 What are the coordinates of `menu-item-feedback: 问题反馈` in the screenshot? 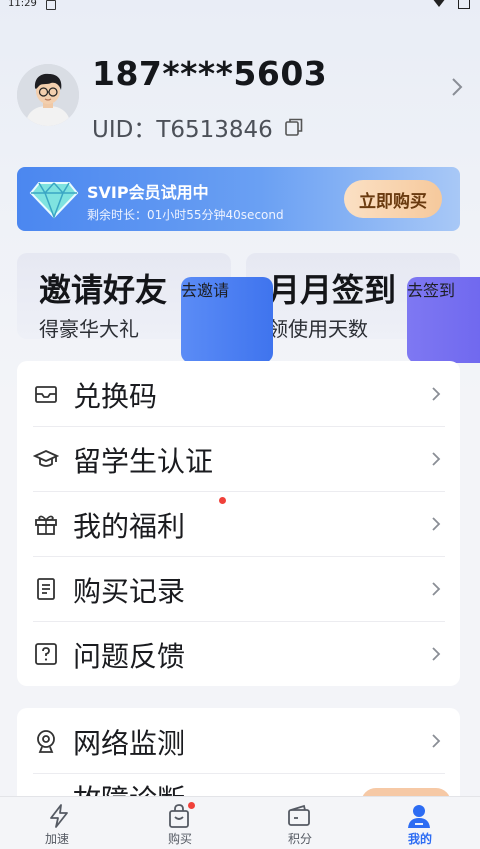 It's located at (239, 654).